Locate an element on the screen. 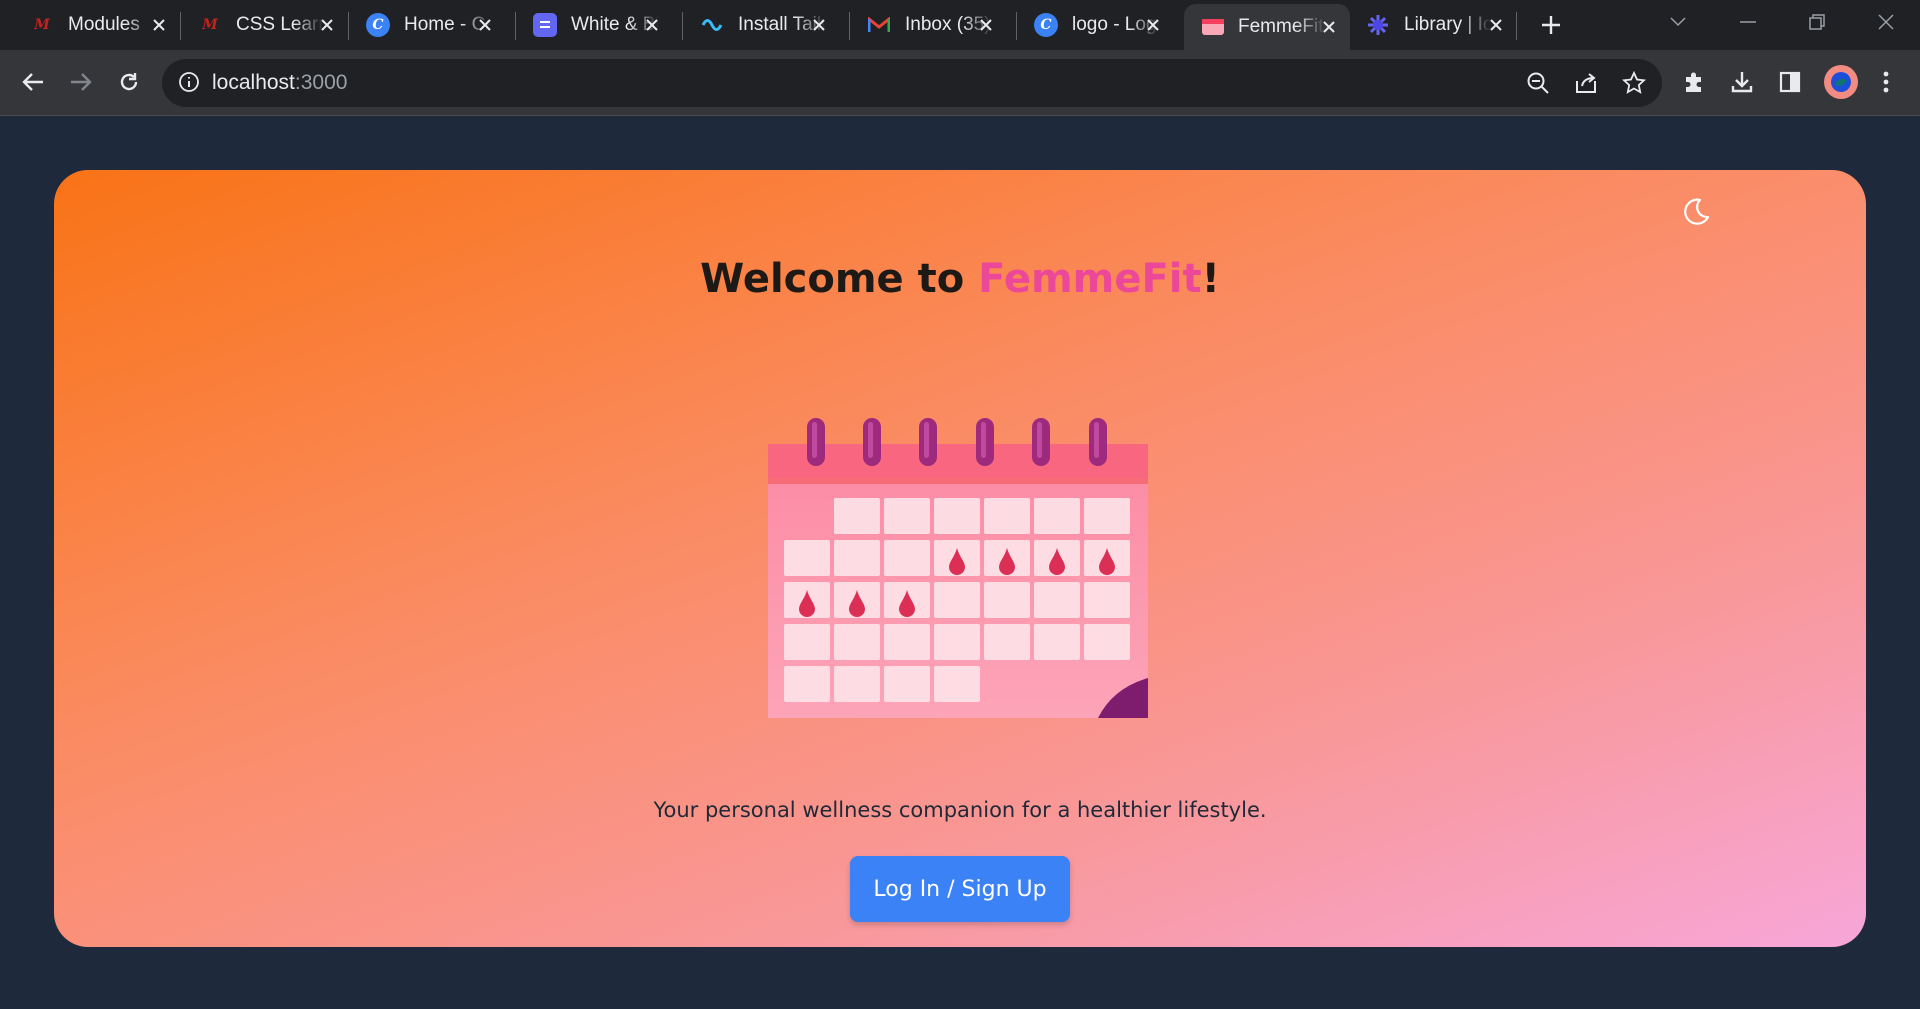 This screenshot has width=1920, height=1009. new-tab-button is located at coordinates (1551, 25).